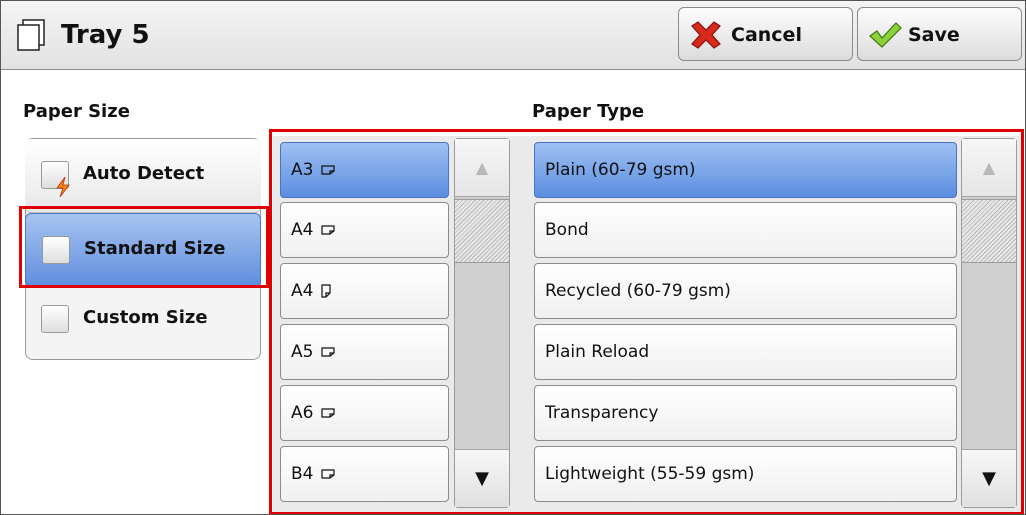 The image size is (1026, 515). Describe the element at coordinates (650, 474) in the screenshot. I see `type-item-label: Lightweight (55-59 gsm)` at that location.